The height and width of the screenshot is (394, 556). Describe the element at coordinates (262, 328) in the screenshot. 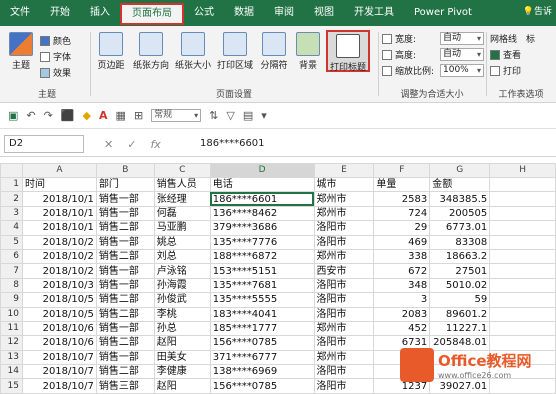

I see `cell: 185****1777` at that location.